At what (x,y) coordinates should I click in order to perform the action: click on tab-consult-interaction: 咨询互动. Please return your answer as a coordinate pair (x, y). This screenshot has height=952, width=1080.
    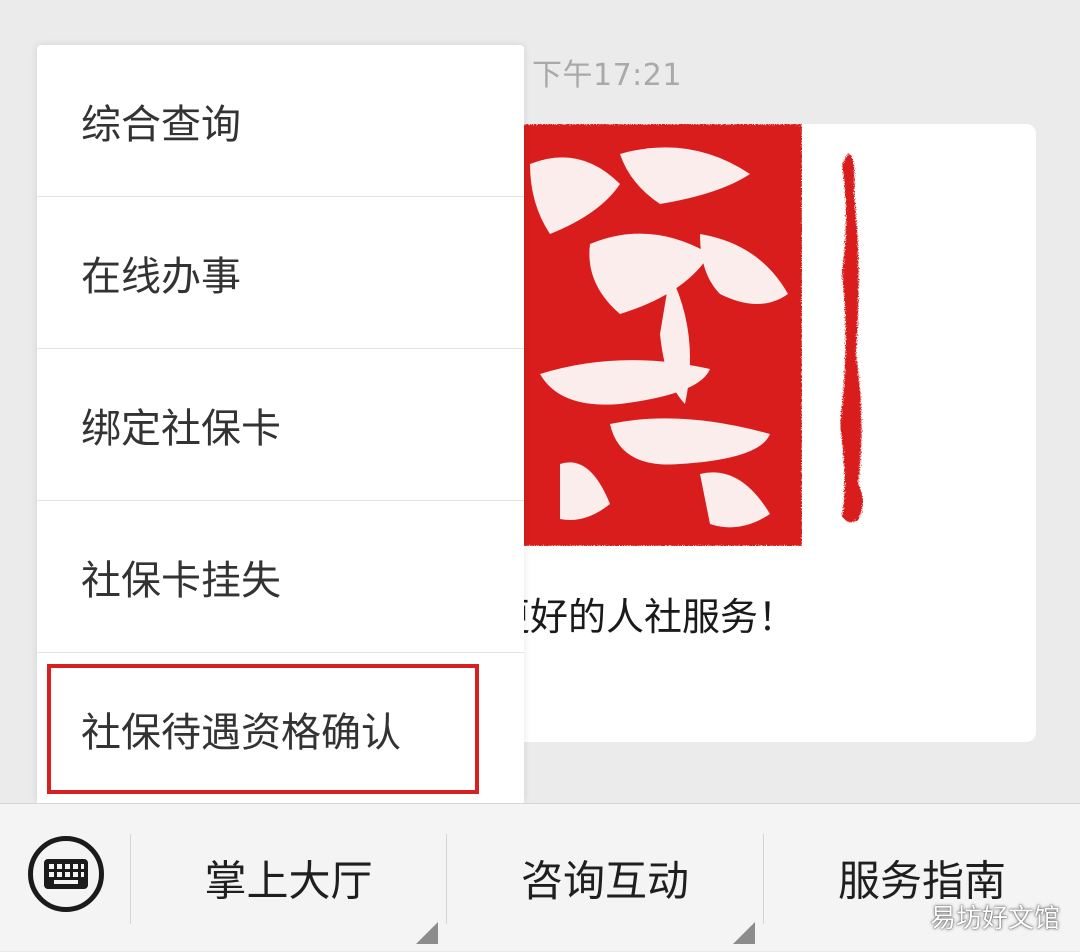
    Looking at the image, I should click on (605, 878).